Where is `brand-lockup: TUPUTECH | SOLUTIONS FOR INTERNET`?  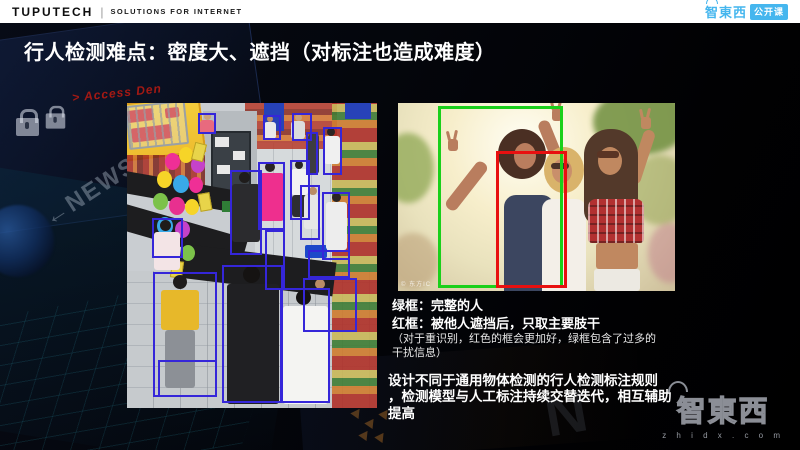
brand-lockup: TUPUTECH | SOLUTIONS FOR INTERNET is located at coordinates (127, 12).